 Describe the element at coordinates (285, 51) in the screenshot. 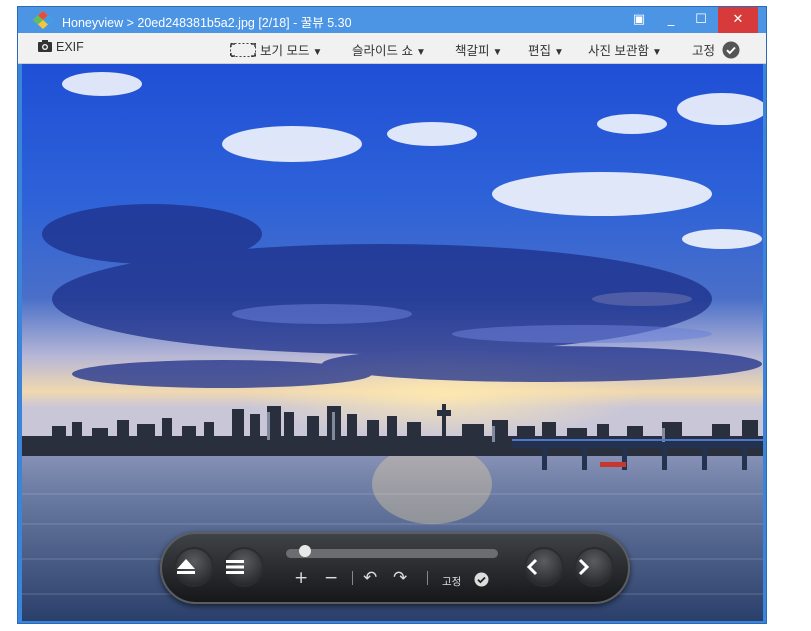

I see `view-mode-label: 보기 모드` at that location.